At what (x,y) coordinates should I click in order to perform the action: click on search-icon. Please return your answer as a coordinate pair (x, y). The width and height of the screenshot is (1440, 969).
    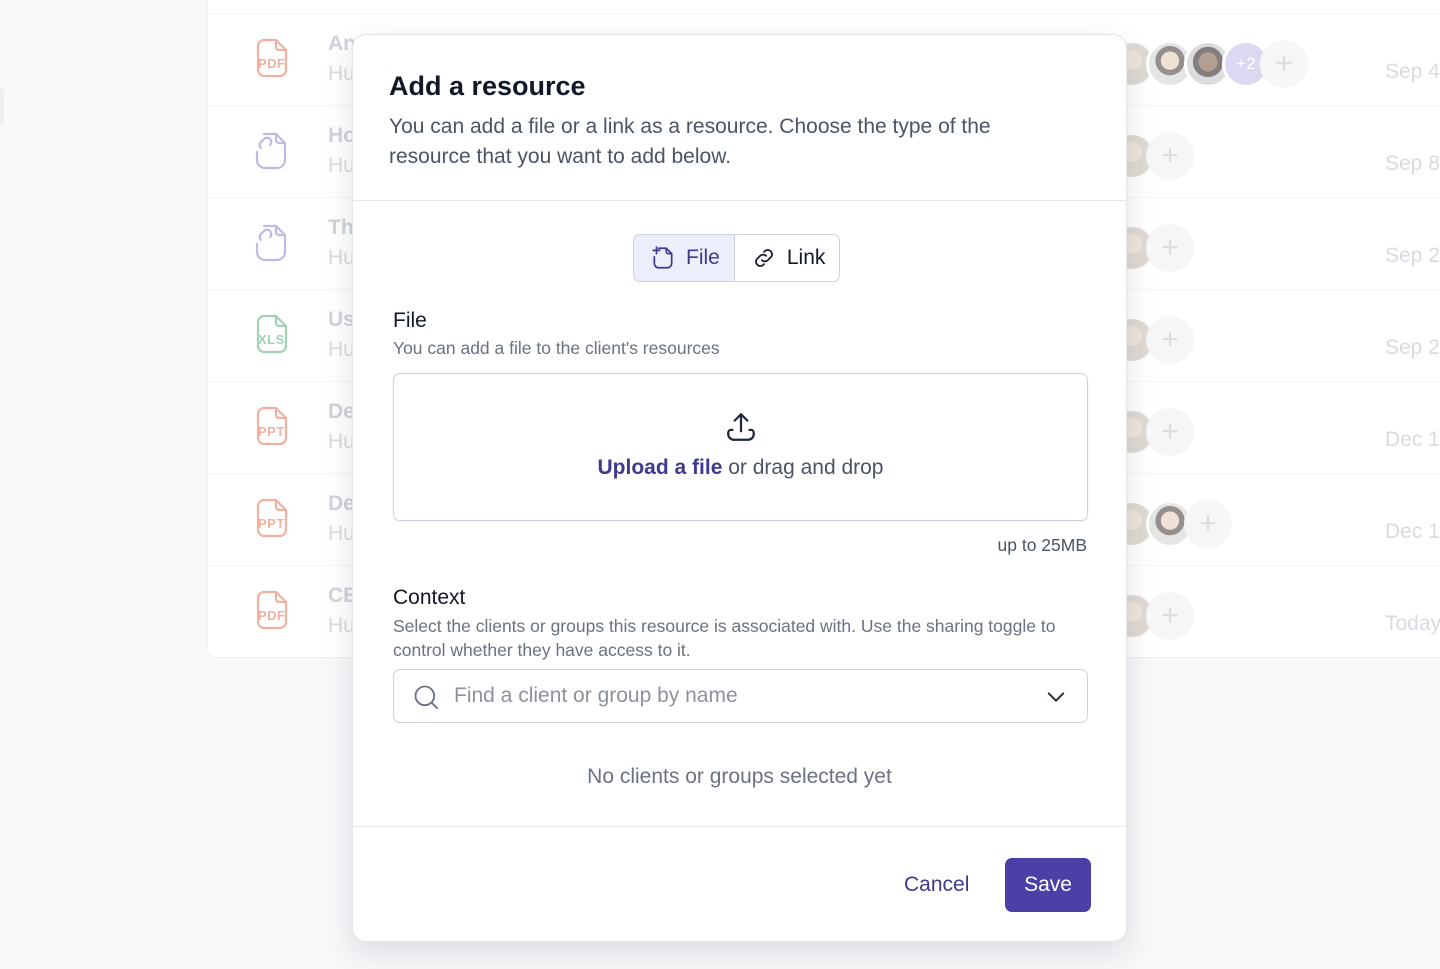
    Looking at the image, I should click on (426, 697).